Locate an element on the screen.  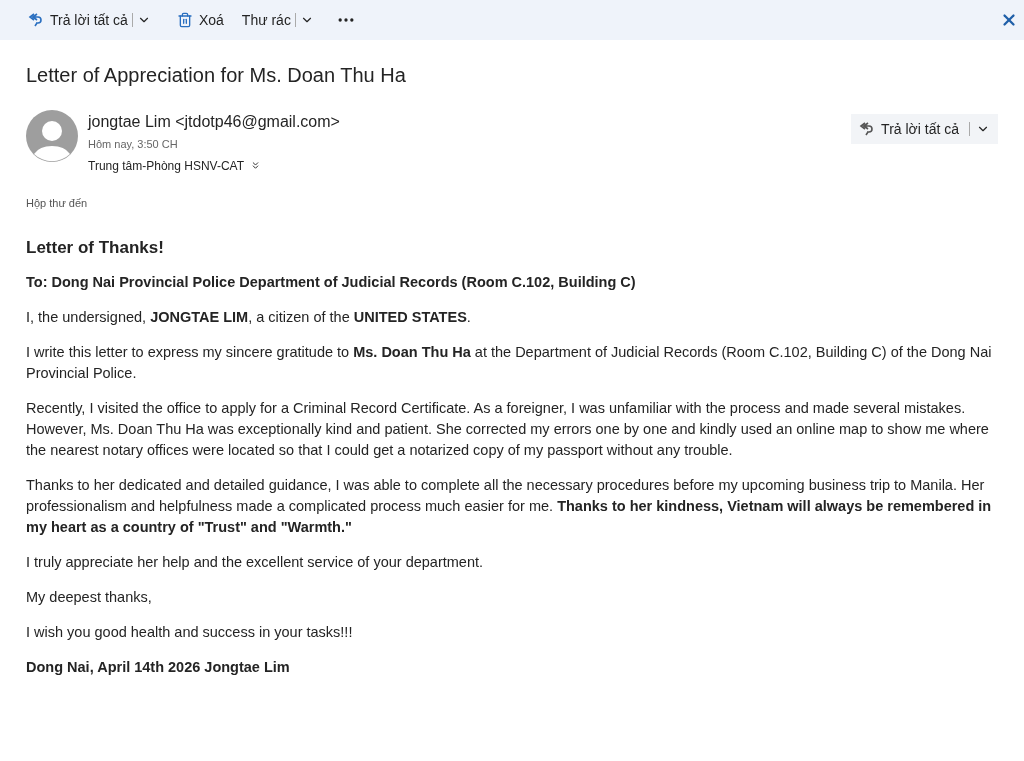
timestamp: Hôm nay, 3:50 CH is located at coordinates (133, 144).